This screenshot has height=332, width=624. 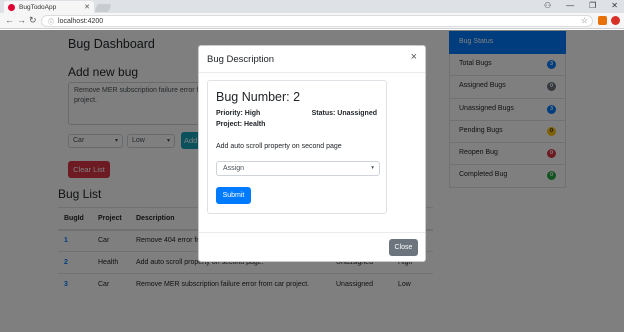 I want to click on browser-tabbar: BugTodoApp ✕ ⚇ — ❐ ✕, so click(x=312, y=6).